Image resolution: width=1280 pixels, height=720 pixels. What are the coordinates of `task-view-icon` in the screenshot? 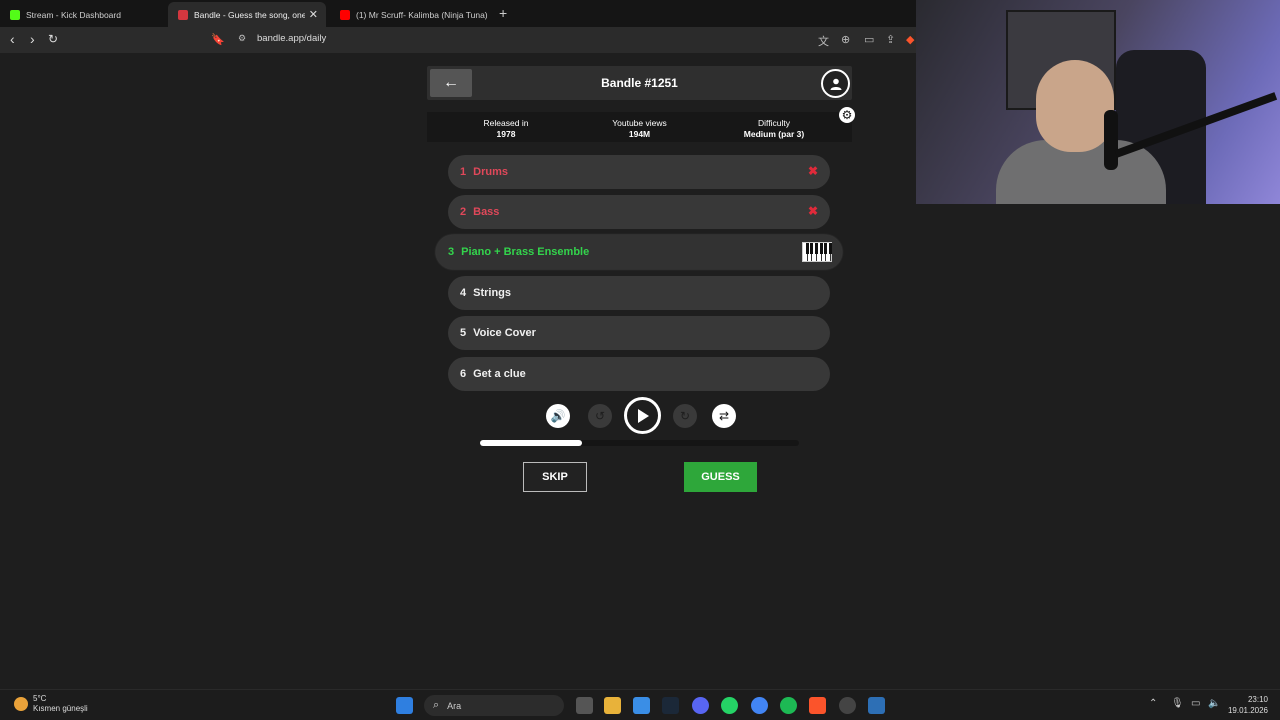 It's located at (584, 705).